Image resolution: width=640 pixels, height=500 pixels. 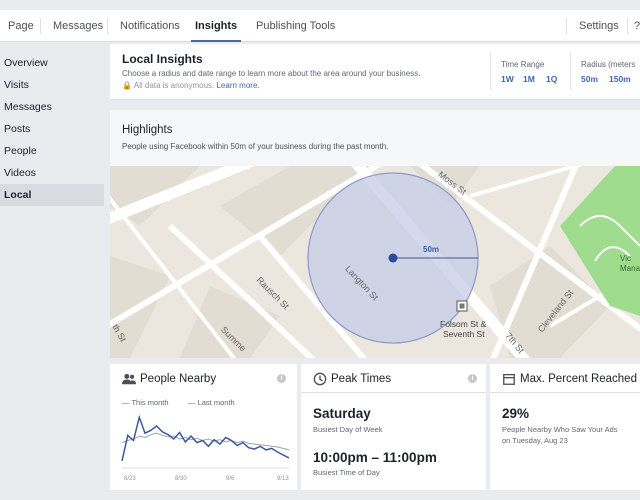 What do you see at coordinates (52, 85) in the screenshot?
I see `sidebar-item-visits: Visits` at bounding box center [52, 85].